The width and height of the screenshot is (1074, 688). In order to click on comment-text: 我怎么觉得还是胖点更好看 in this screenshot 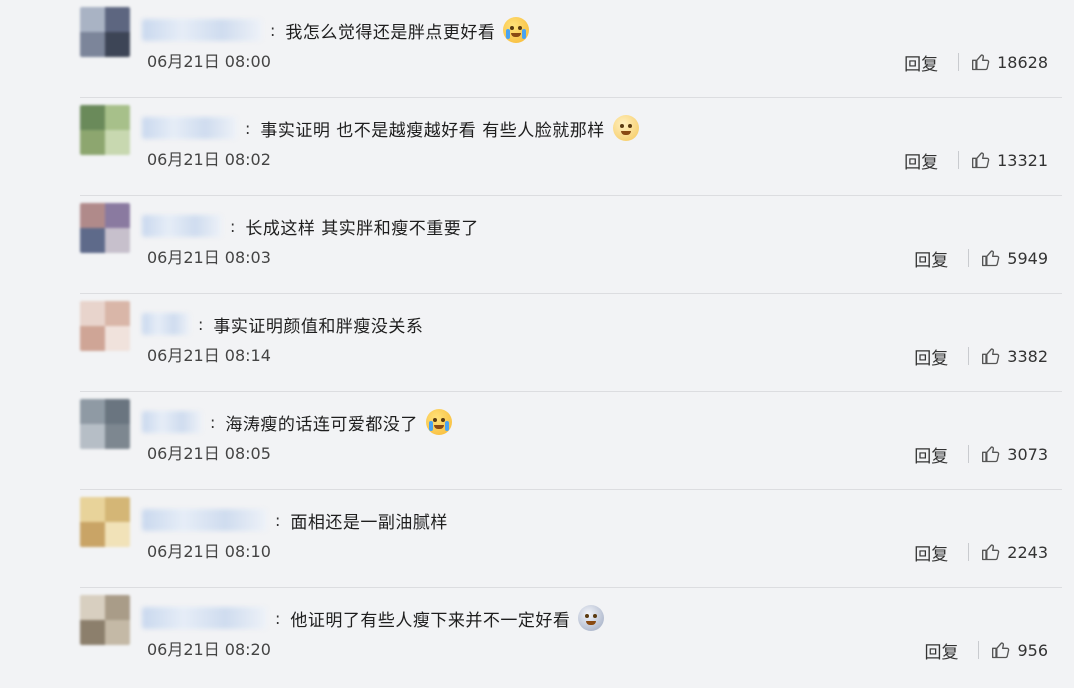, I will do `click(390, 32)`.